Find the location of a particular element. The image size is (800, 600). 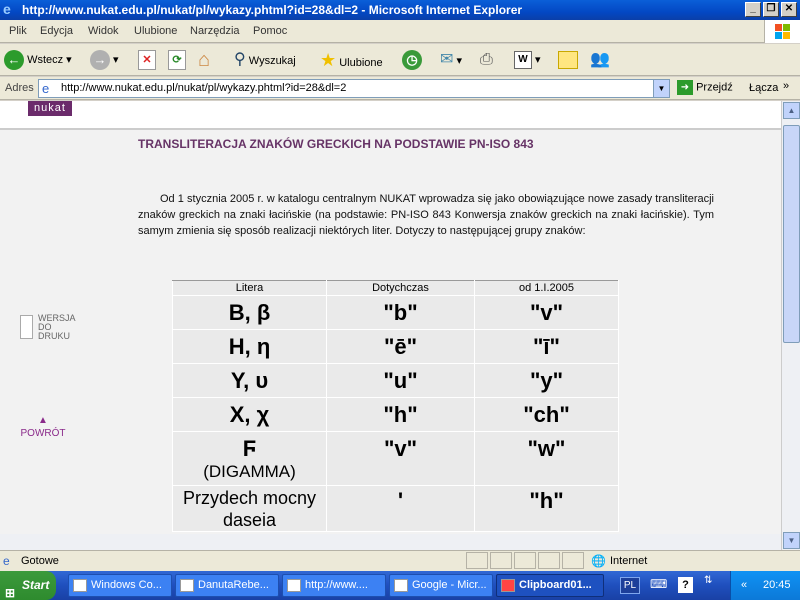

old-value-cell: "h" is located at coordinates (400, 414).